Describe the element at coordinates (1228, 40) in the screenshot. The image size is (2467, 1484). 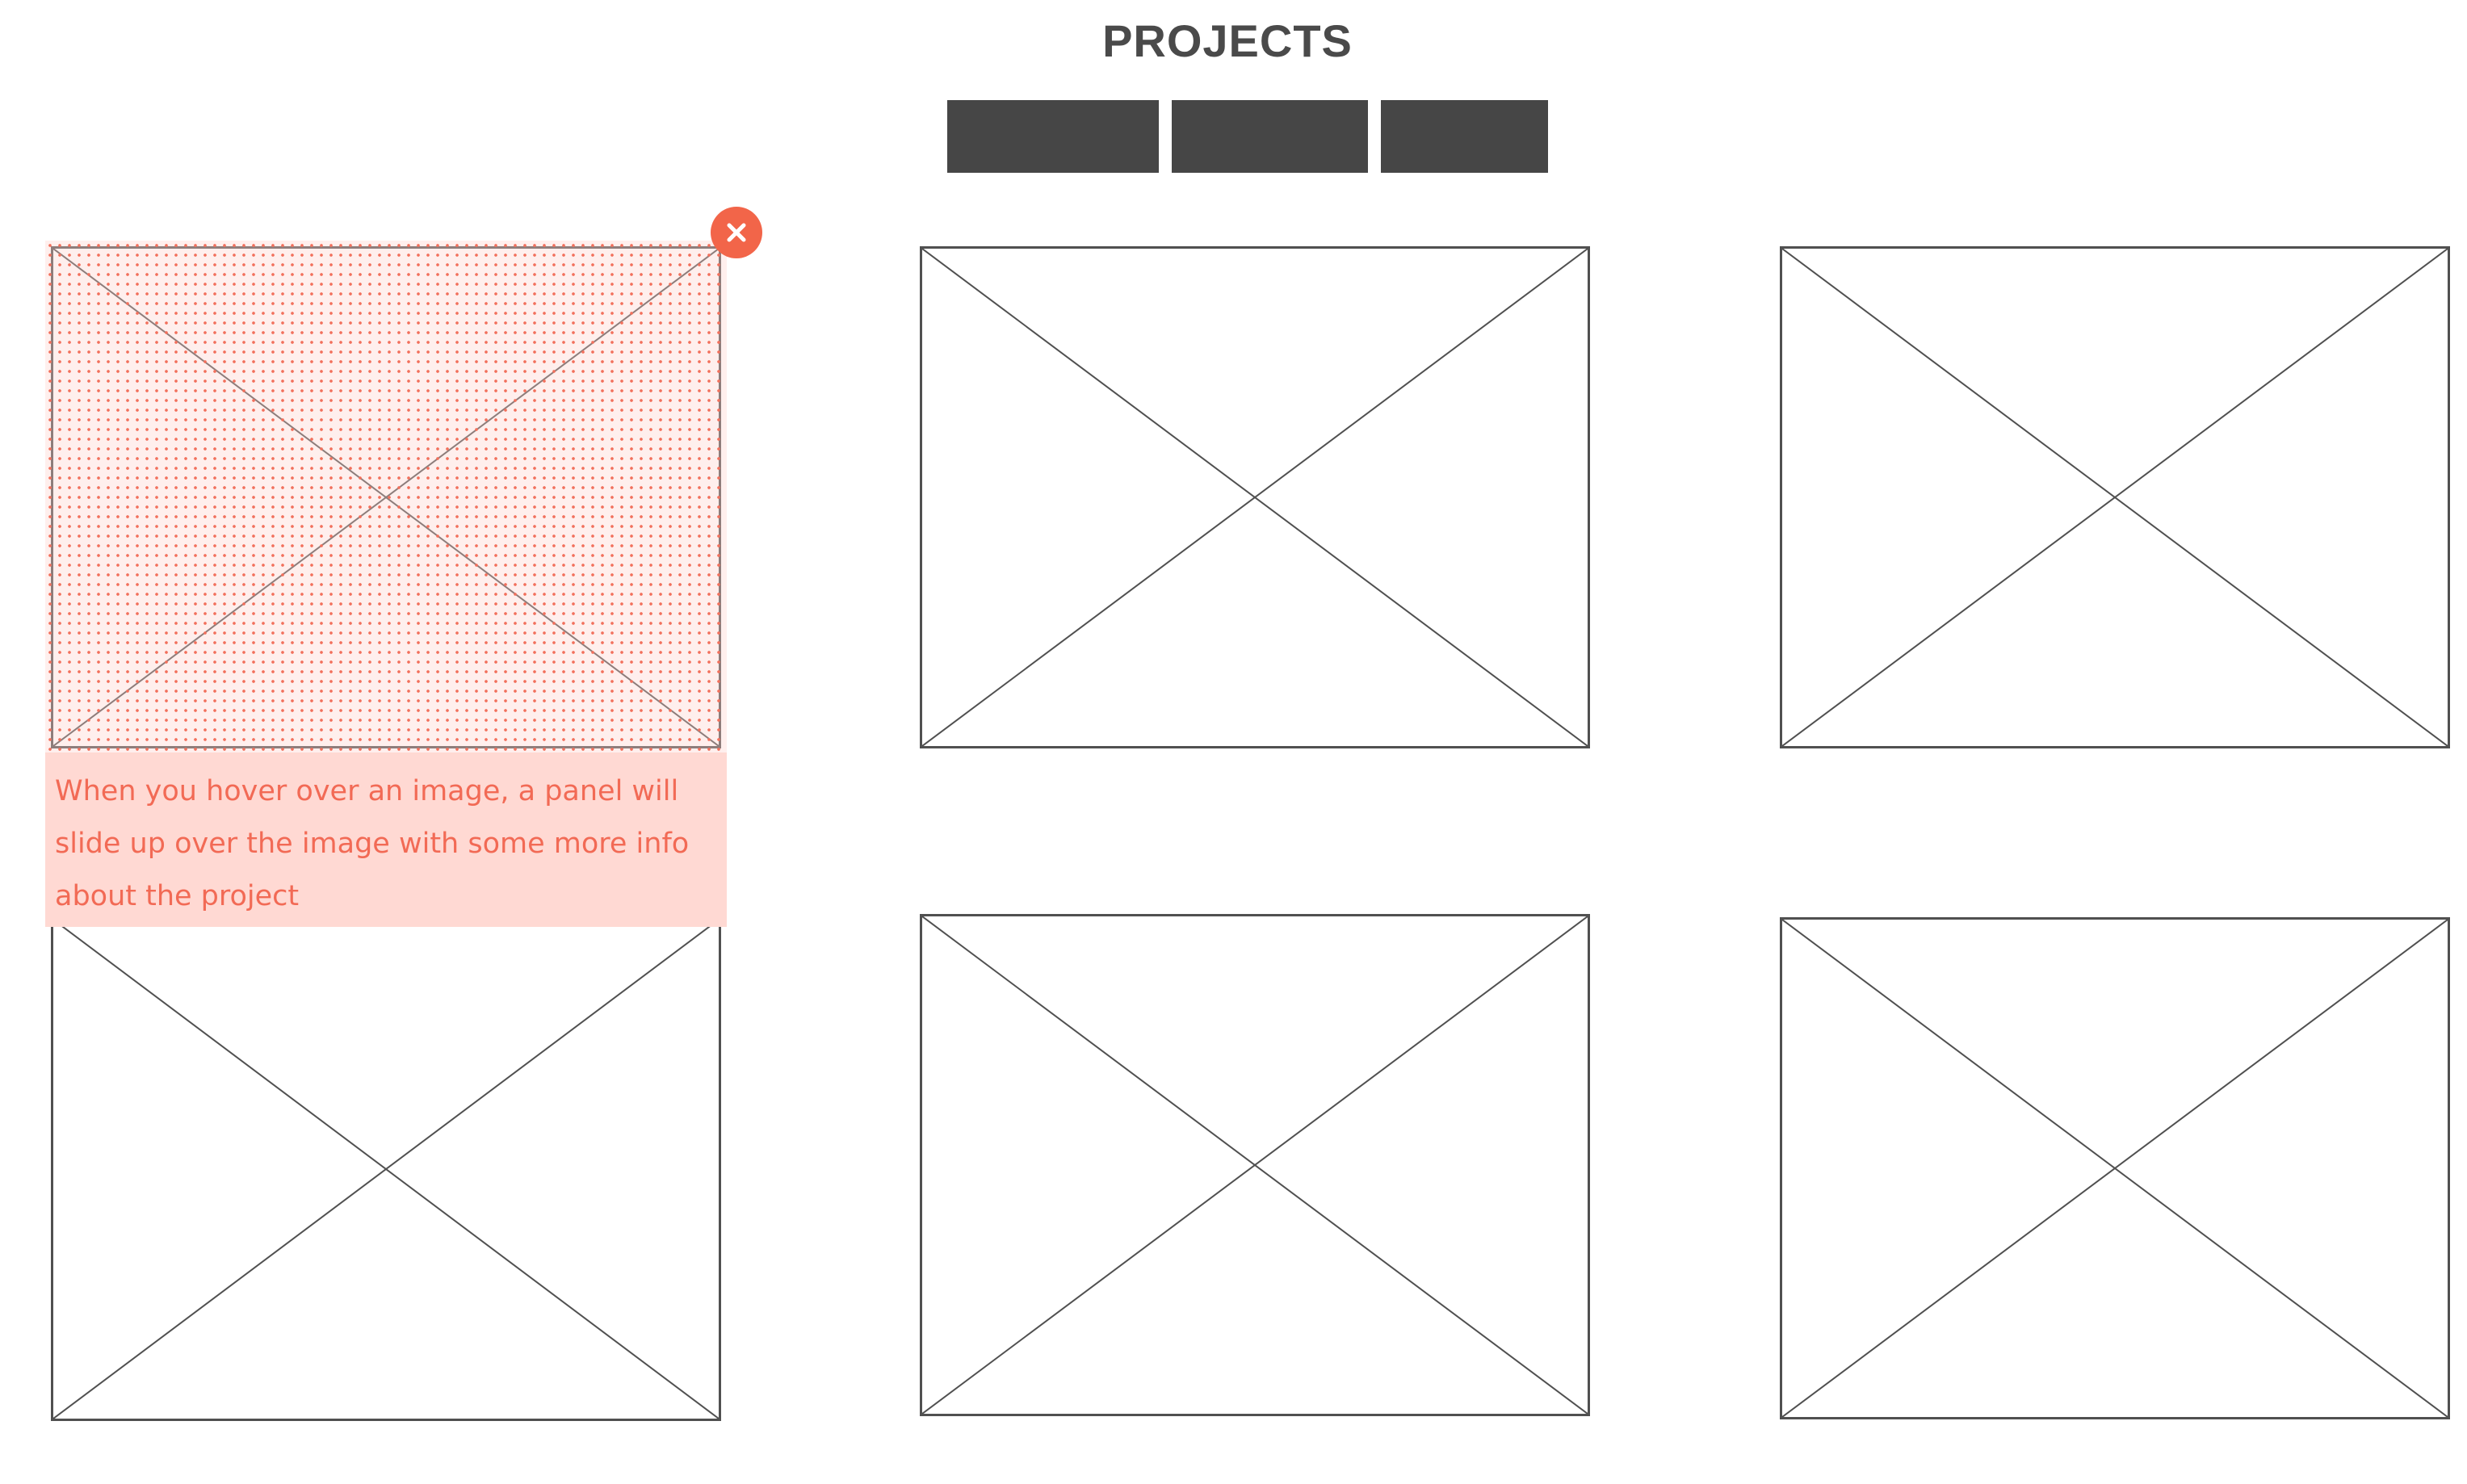
I see `page-title: PROJECTS` at that location.